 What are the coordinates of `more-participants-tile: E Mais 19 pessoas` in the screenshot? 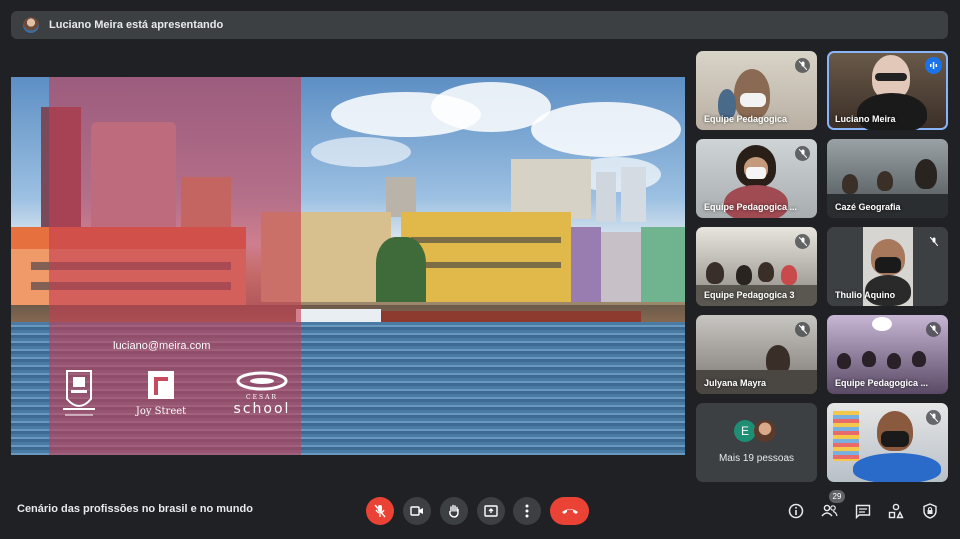 It's located at (756, 442).